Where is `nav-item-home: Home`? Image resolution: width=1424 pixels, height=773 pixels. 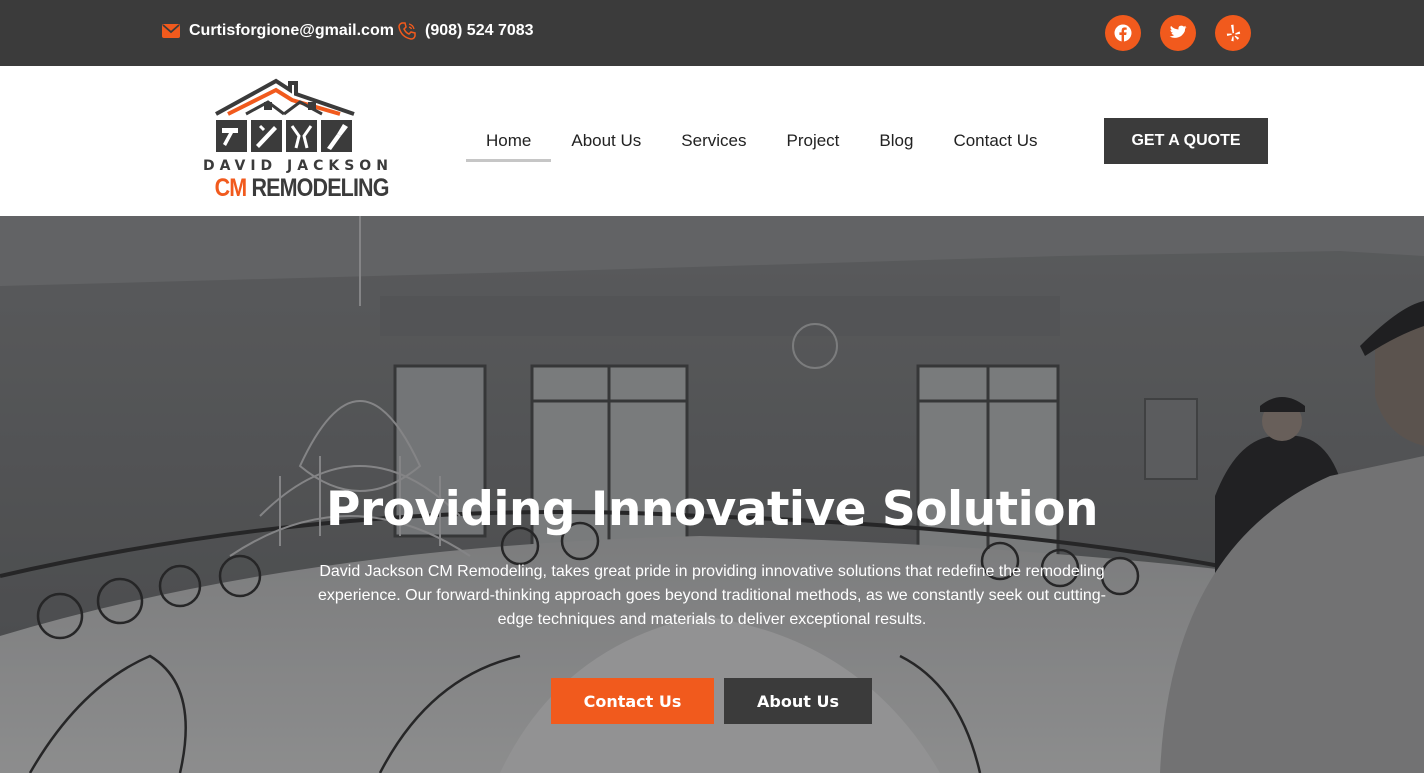 nav-item-home: Home is located at coordinates (509, 140).